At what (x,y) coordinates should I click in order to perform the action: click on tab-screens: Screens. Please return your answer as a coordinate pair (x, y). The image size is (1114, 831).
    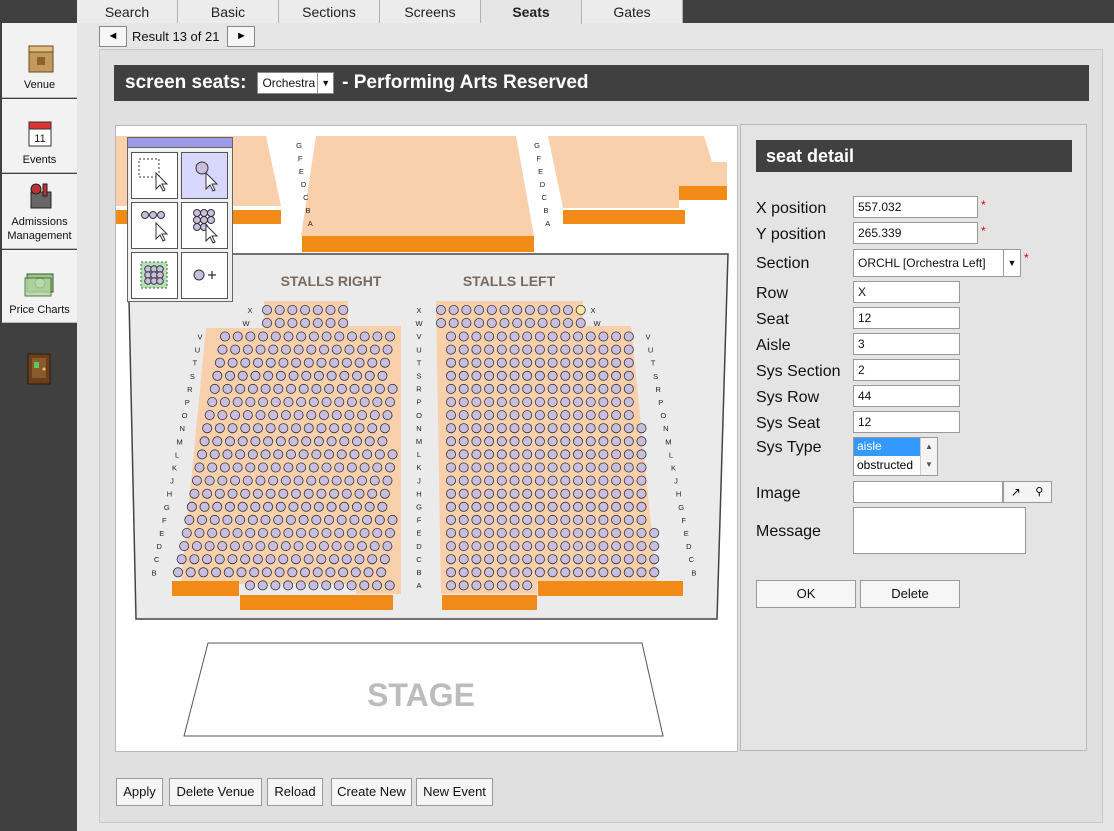
    Looking at the image, I should click on (430, 11).